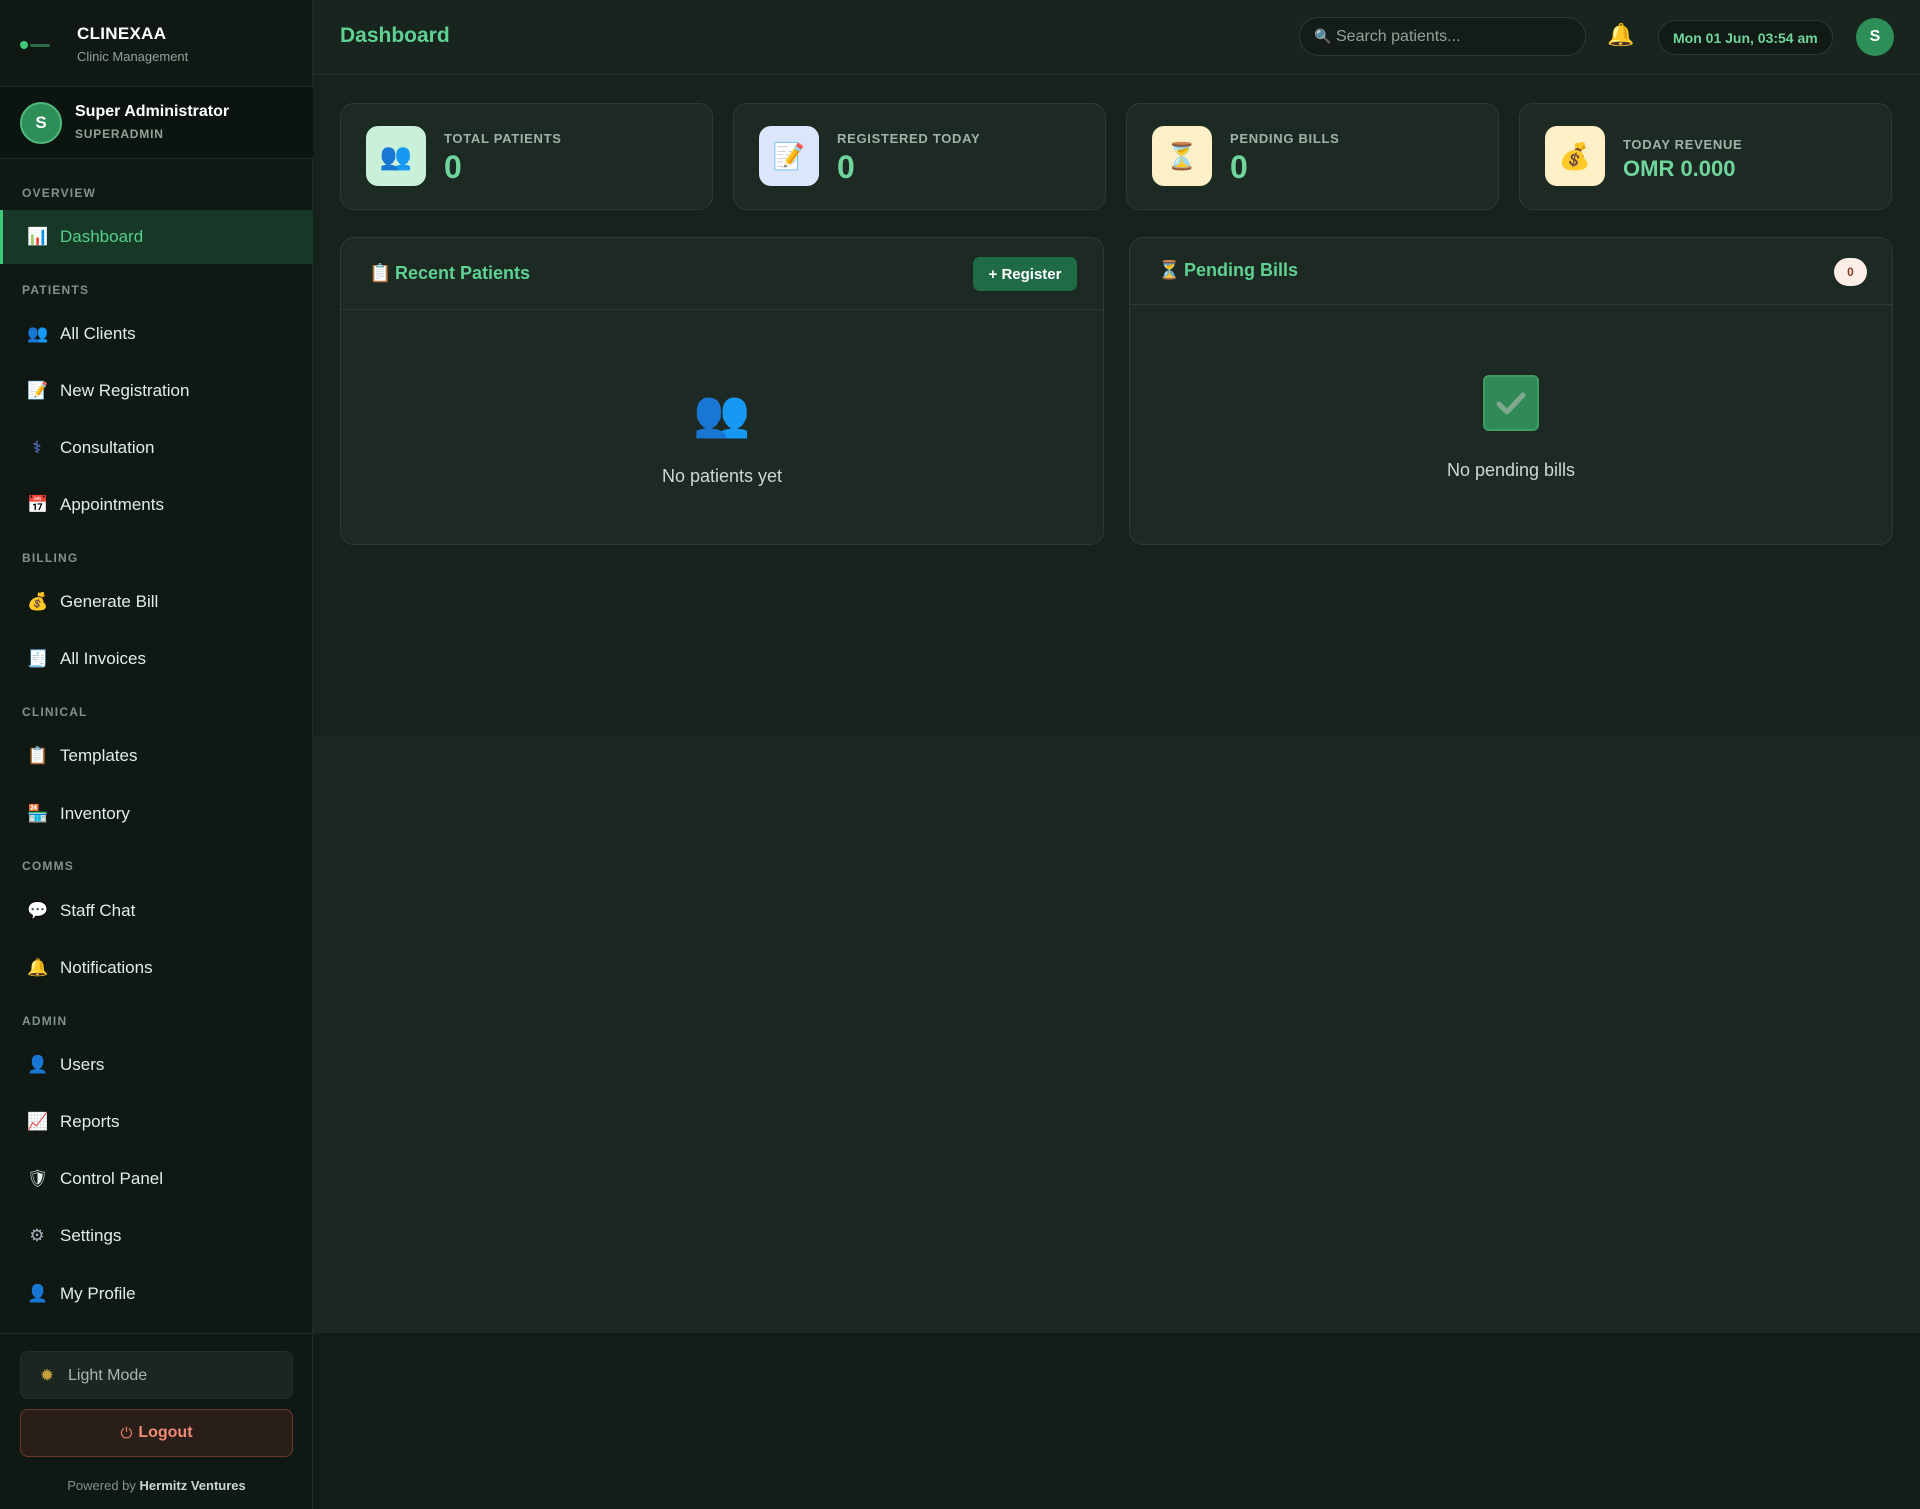 This screenshot has height=1509, width=1920. What do you see at coordinates (59, 193) in the screenshot?
I see `nav-section-overview: OVERVIEW` at bounding box center [59, 193].